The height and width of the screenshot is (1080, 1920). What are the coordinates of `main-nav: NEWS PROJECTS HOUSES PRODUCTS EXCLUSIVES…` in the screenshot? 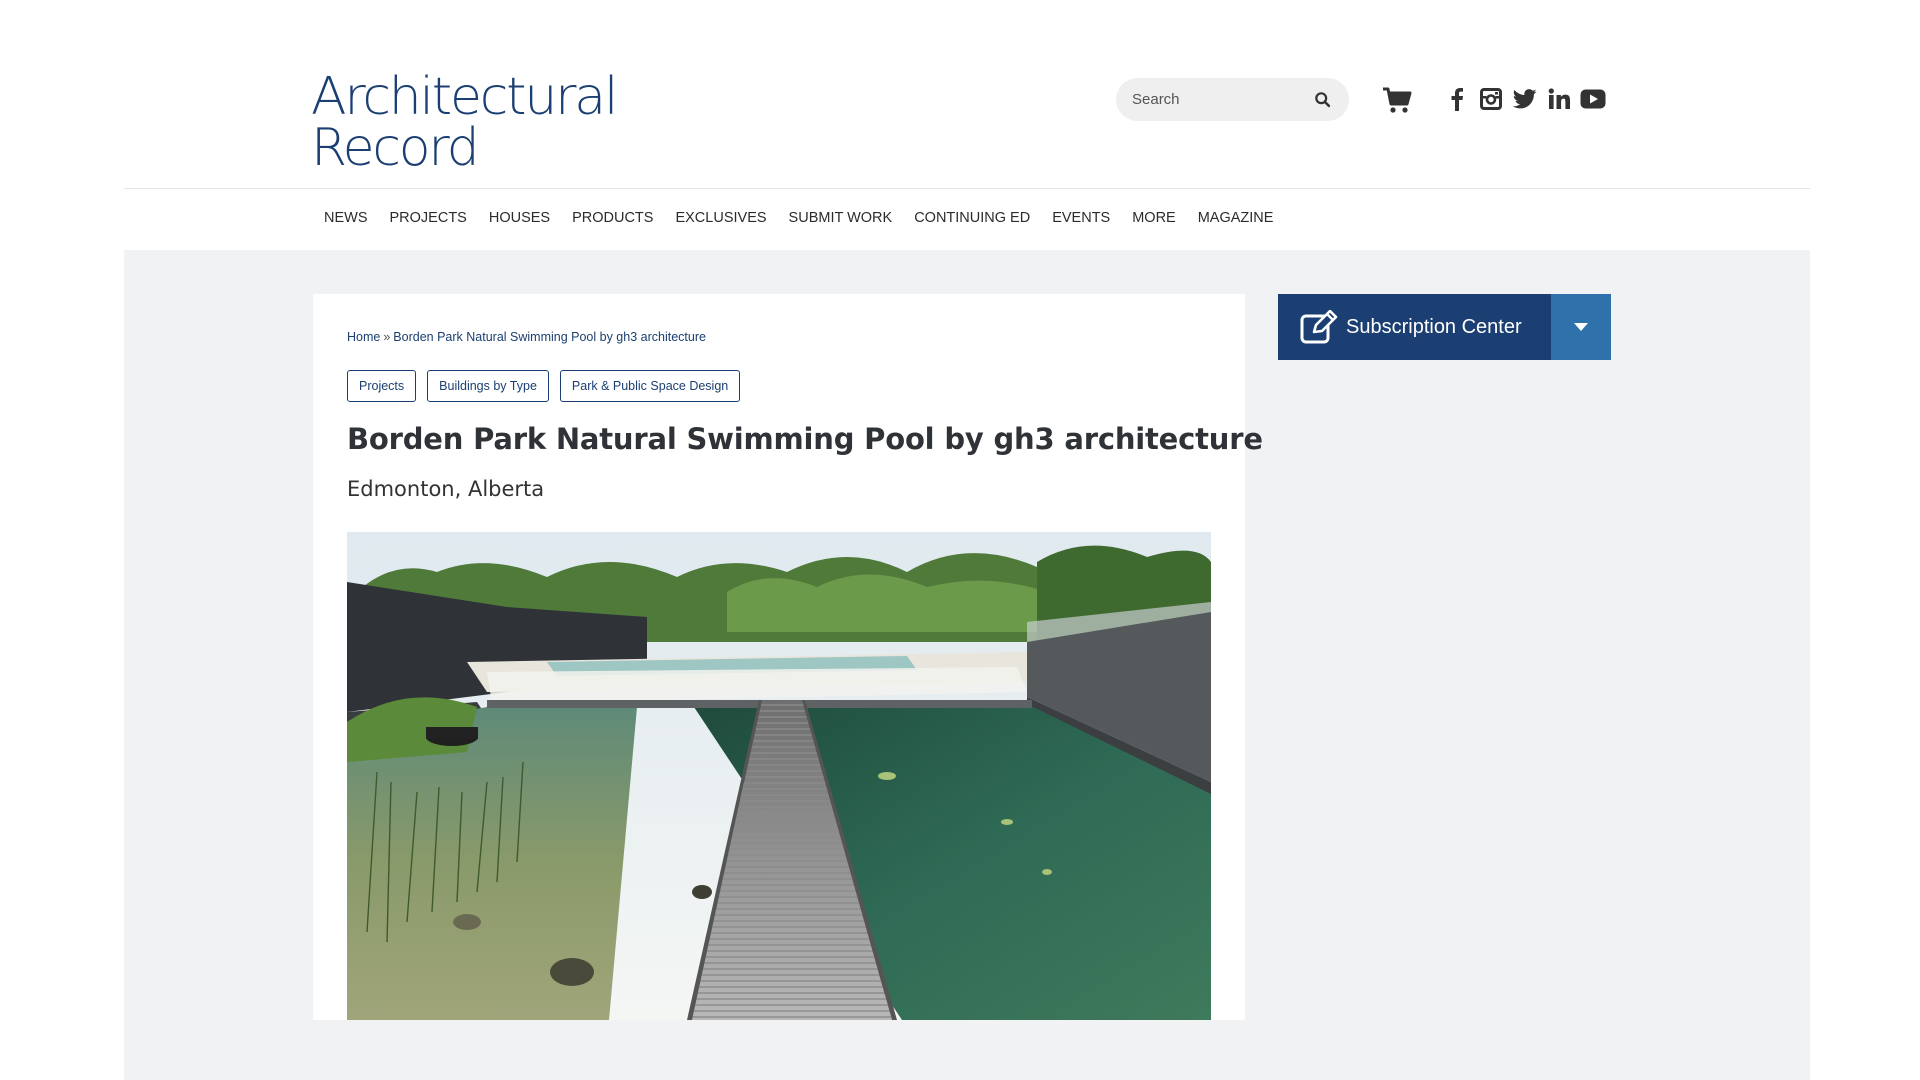 It's located at (798, 218).